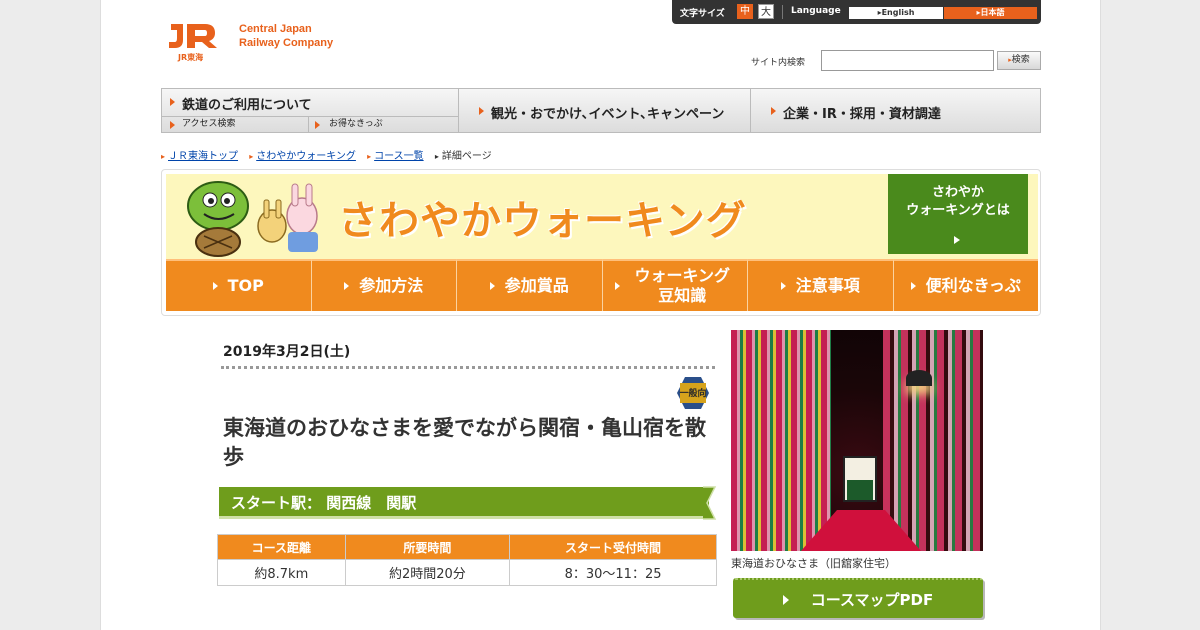 Image resolution: width=1200 pixels, height=630 pixels. Describe the element at coordinates (693, 394) in the screenshot. I see `audience-badge-label: 一般向` at that location.